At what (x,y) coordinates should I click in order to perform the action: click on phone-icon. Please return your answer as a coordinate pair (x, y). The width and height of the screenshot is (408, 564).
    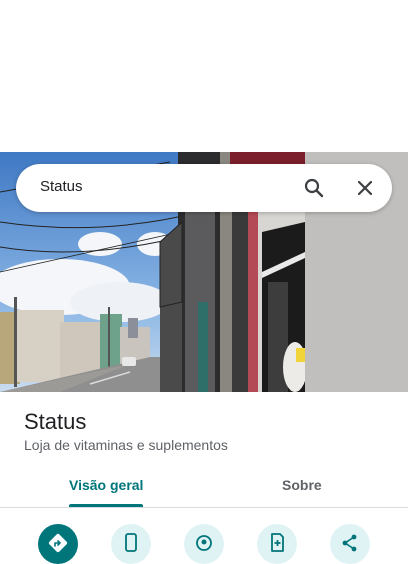
    Looking at the image, I should click on (131, 541).